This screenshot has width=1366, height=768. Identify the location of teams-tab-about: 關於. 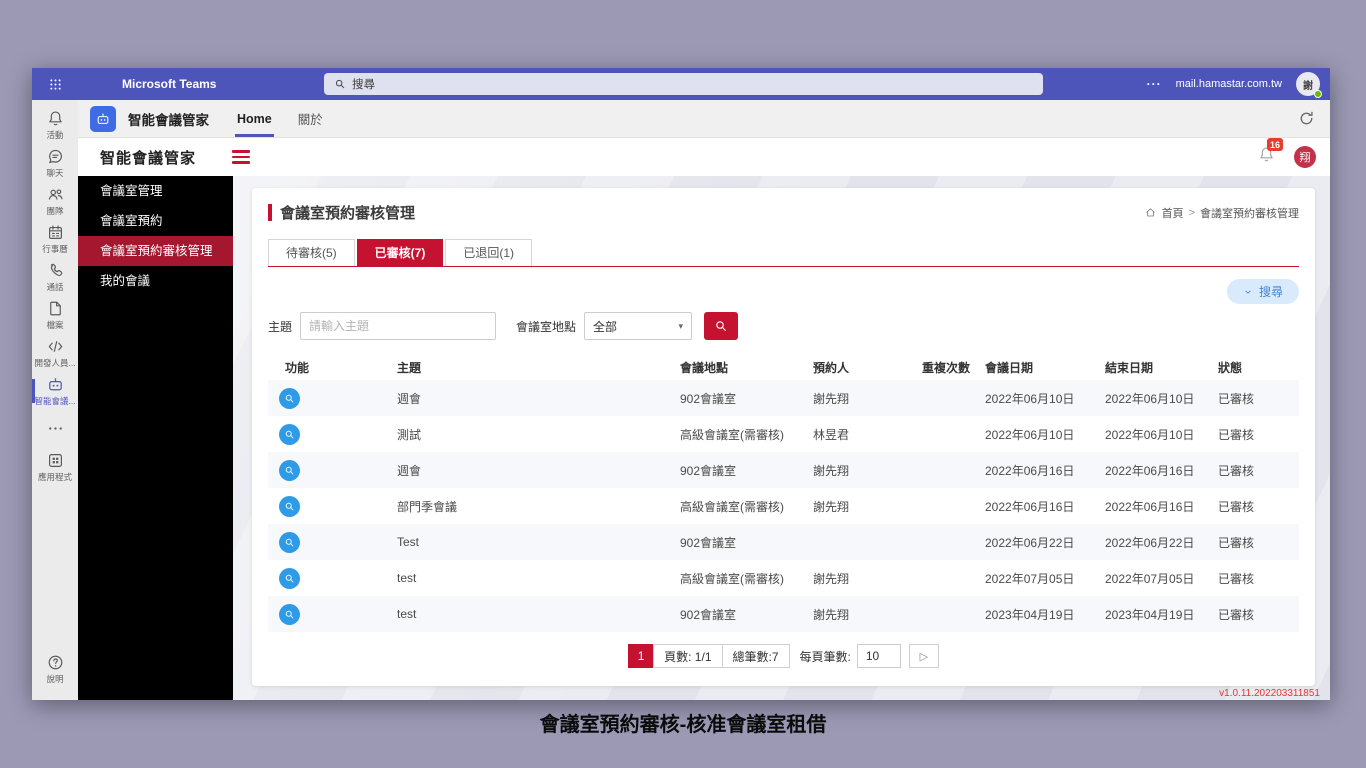
(310, 118).